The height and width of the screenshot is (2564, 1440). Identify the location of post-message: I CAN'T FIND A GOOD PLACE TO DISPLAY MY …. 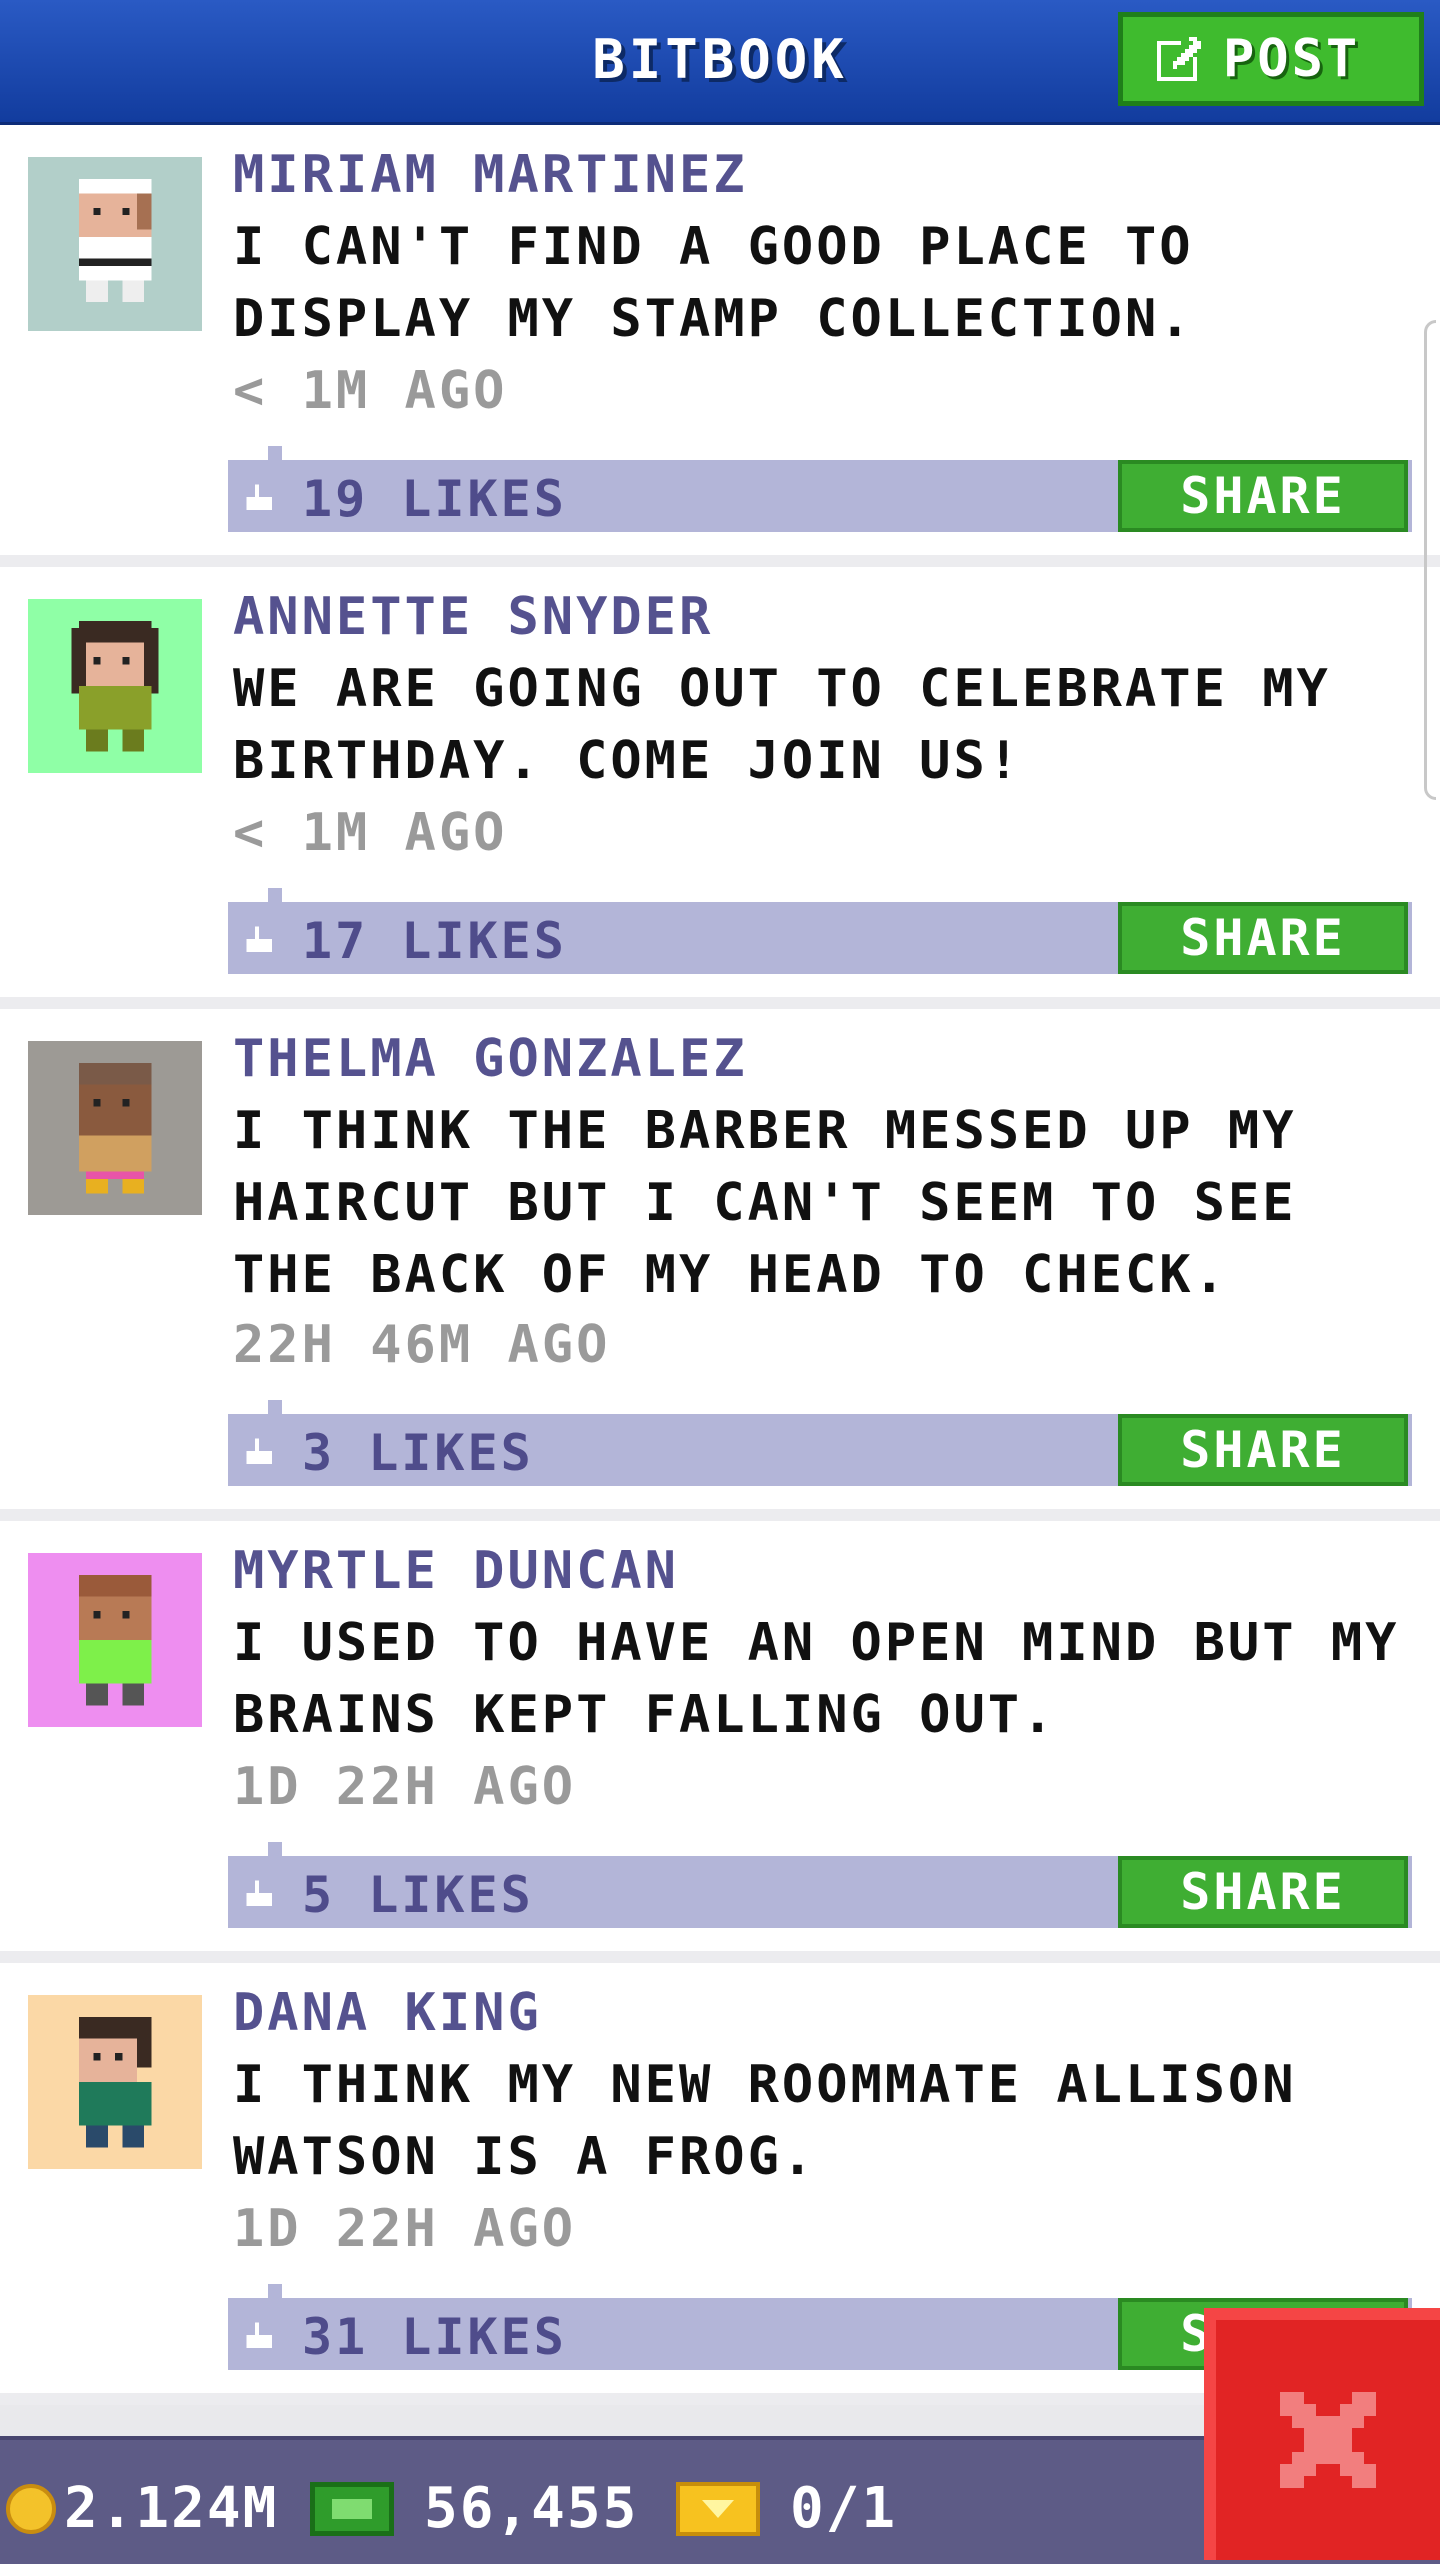
(713, 283).